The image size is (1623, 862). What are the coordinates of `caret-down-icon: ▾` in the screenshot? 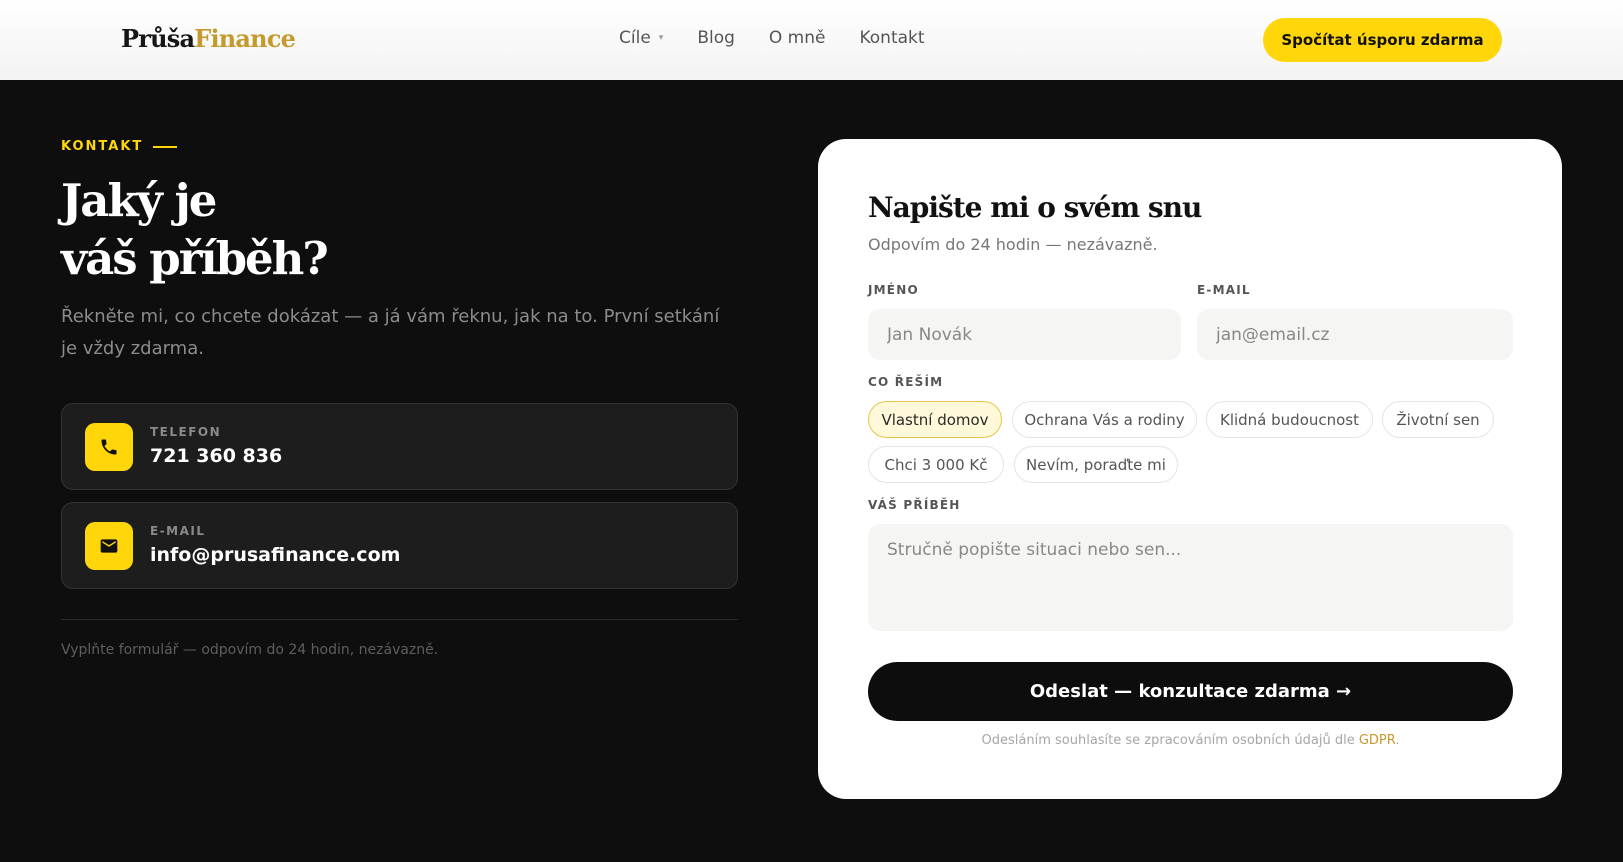 It's located at (661, 38).